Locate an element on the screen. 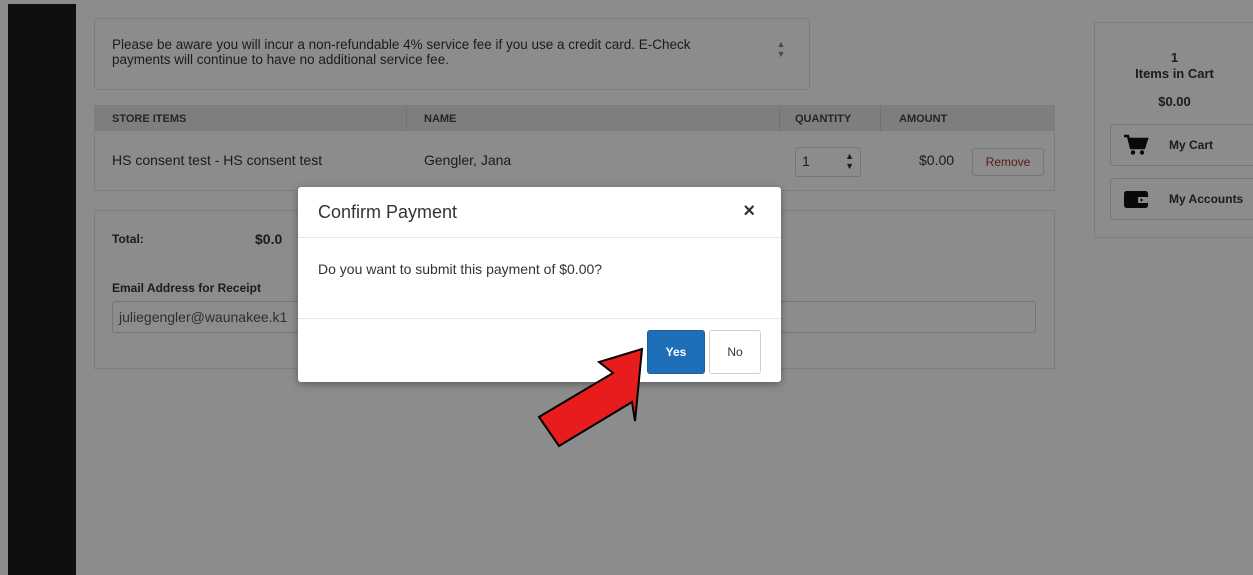 The height and width of the screenshot is (575, 1253). red-arrow-icon is located at coordinates (590, 397).